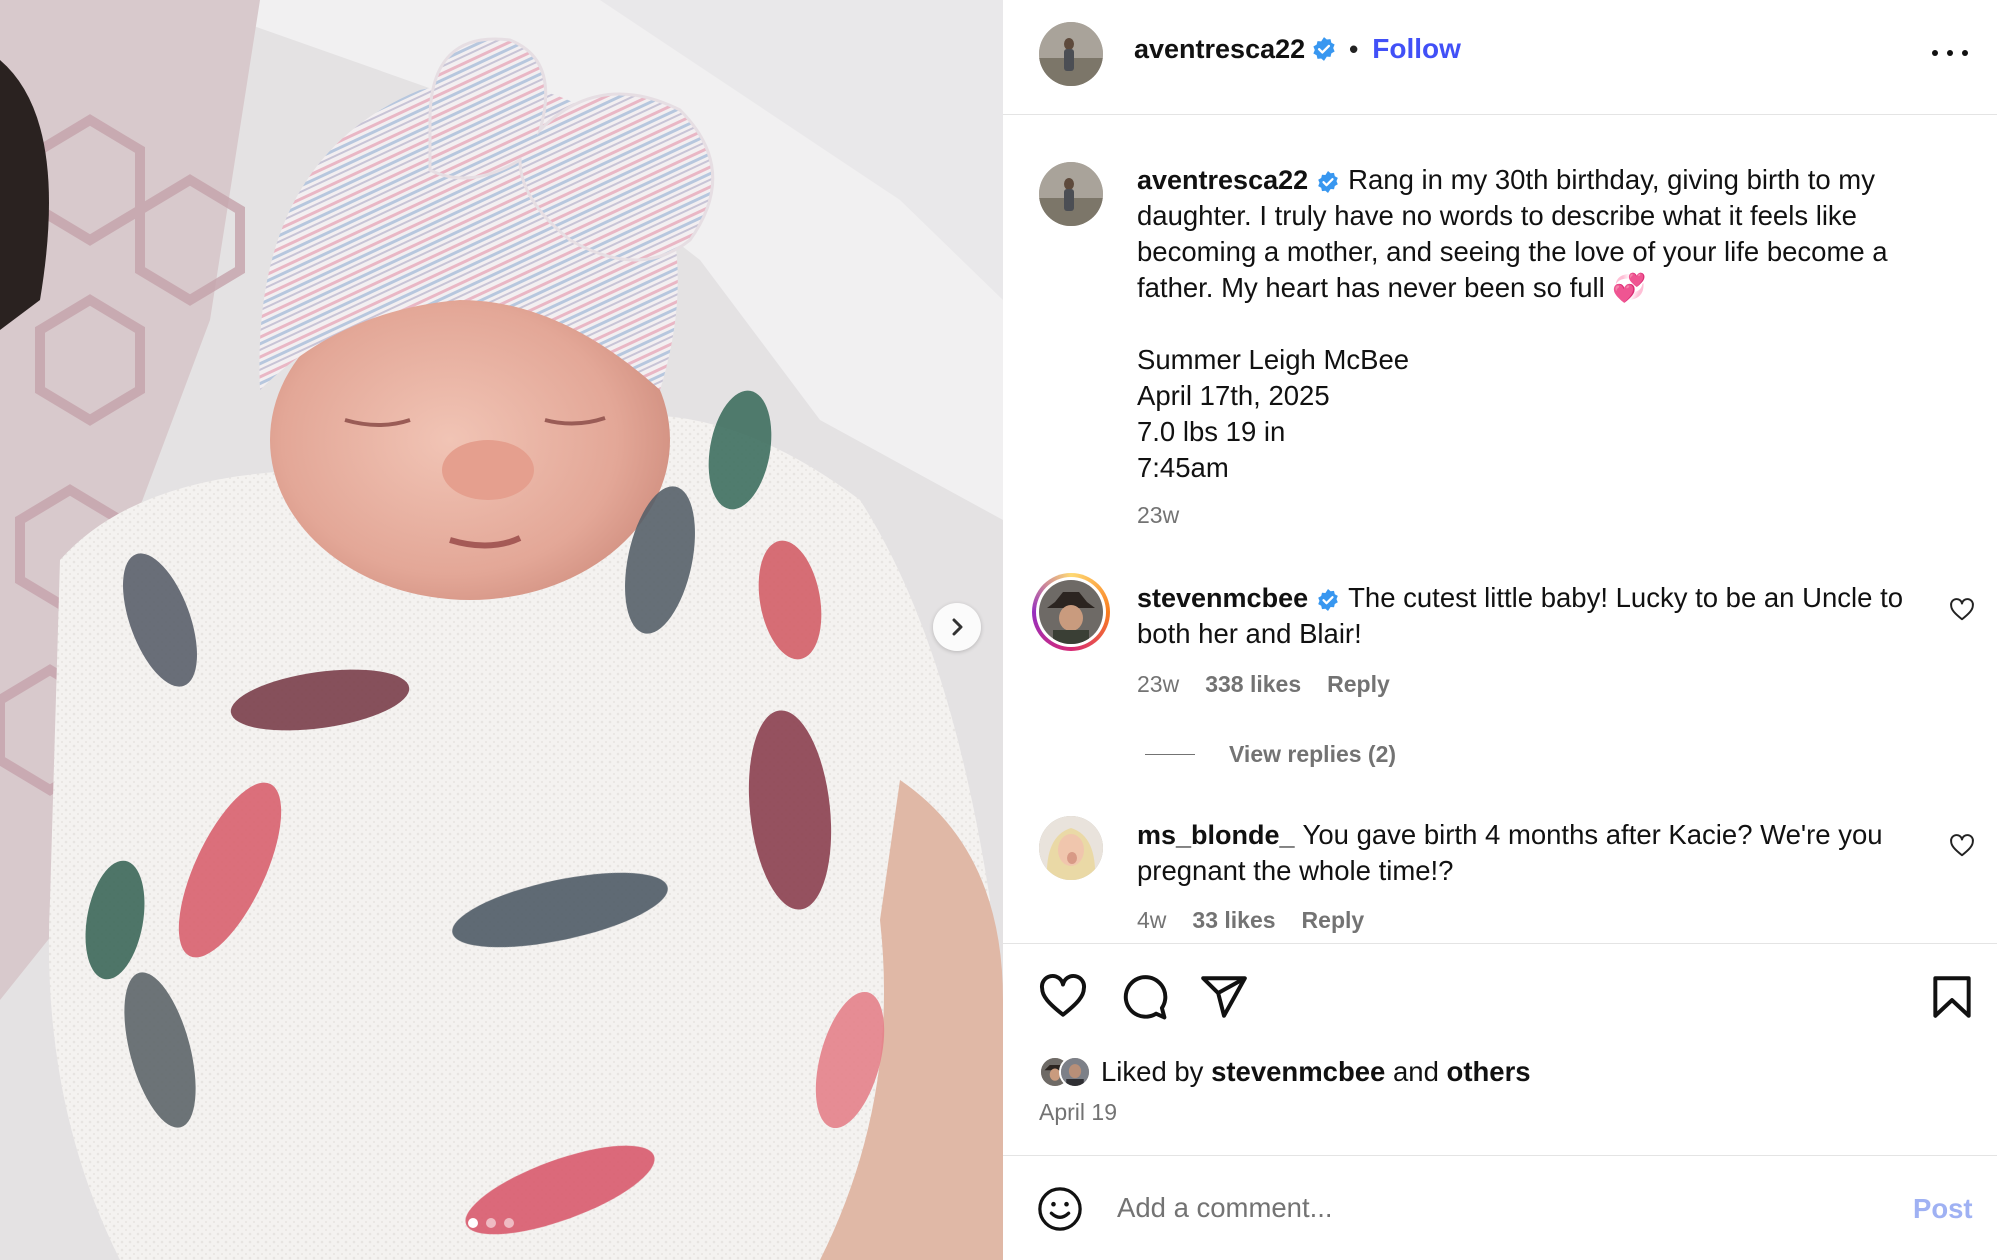  What do you see at coordinates (1158, 684) in the screenshot?
I see `comment-timestamp: 23w` at bounding box center [1158, 684].